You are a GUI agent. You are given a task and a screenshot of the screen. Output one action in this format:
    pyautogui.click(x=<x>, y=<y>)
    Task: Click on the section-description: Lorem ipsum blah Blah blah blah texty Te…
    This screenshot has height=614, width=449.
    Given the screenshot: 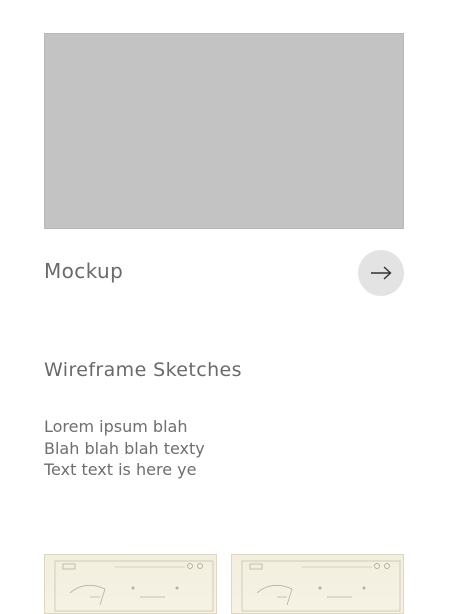 What is the action you would take?
    pyautogui.click(x=124, y=448)
    